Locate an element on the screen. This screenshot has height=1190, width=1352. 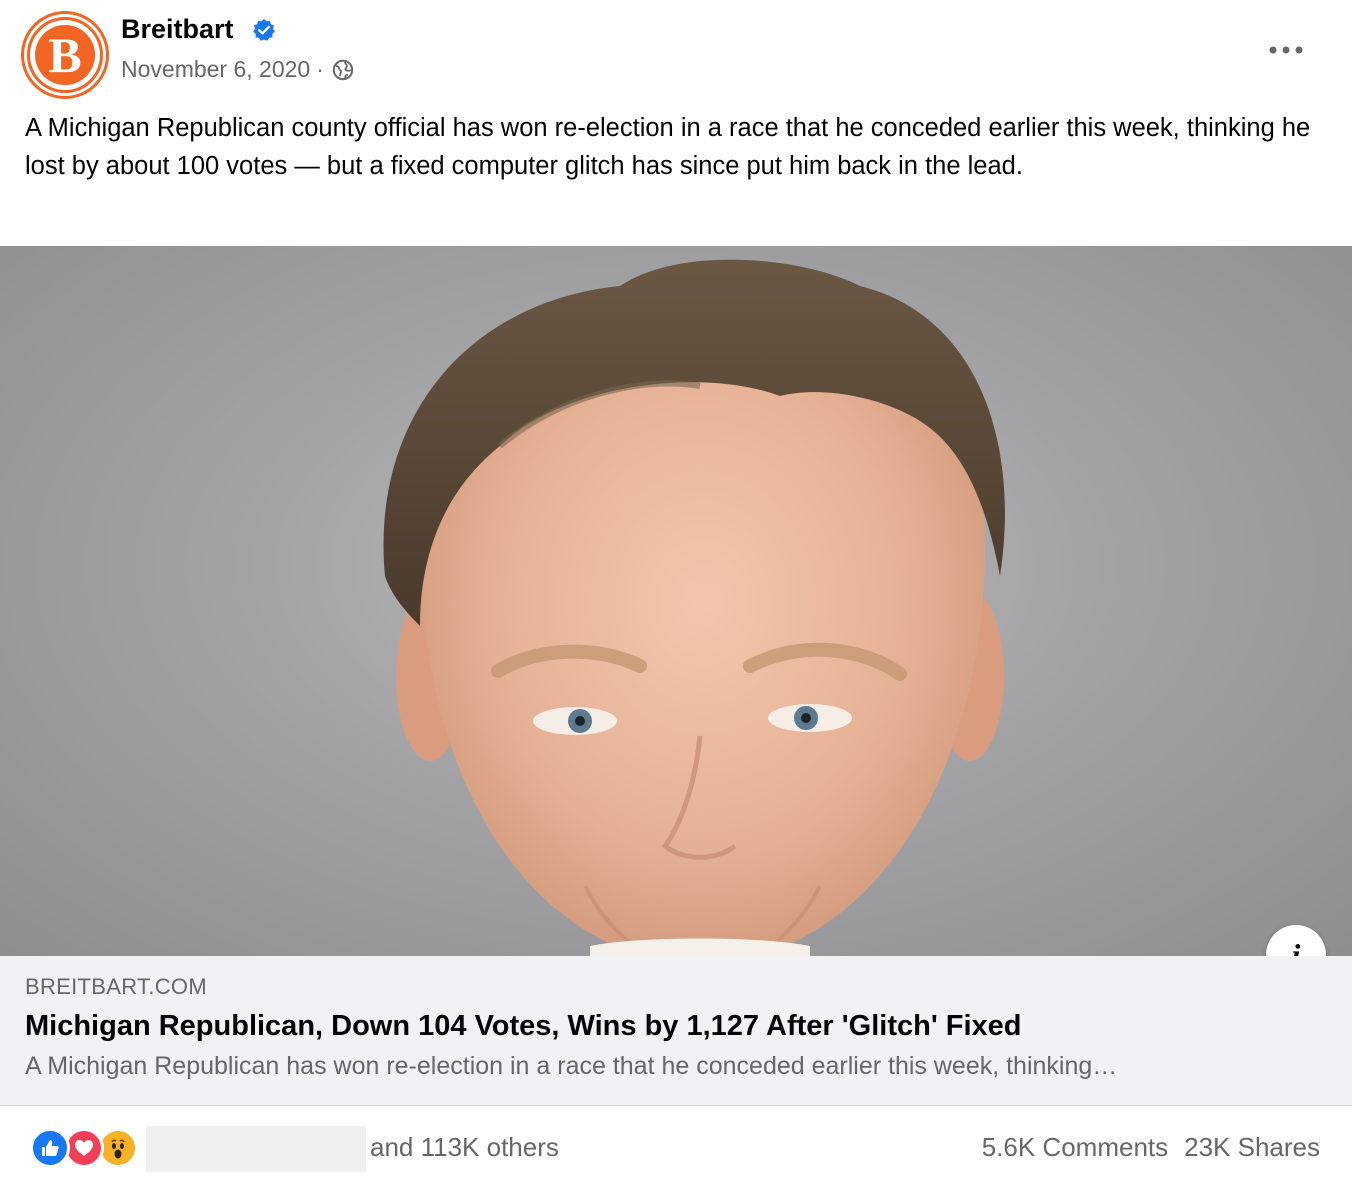
globe-icon is located at coordinates (343, 70).